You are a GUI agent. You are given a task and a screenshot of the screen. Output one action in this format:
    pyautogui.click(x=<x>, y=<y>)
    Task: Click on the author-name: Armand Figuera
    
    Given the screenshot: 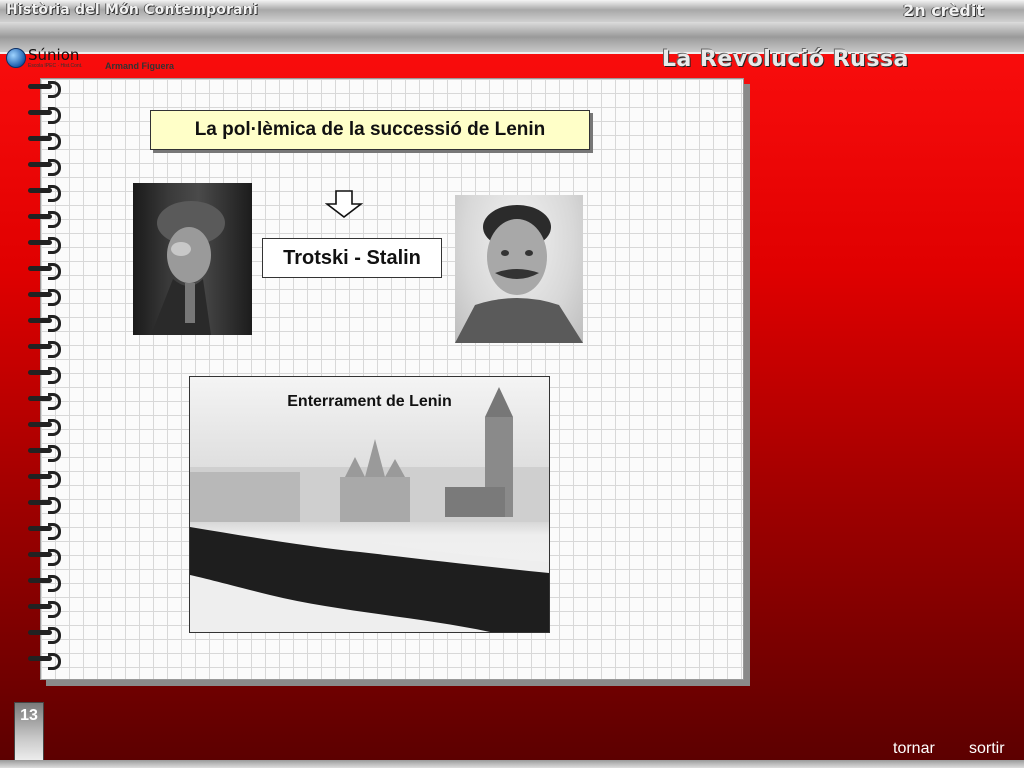 What is the action you would take?
    pyautogui.click(x=140, y=66)
    